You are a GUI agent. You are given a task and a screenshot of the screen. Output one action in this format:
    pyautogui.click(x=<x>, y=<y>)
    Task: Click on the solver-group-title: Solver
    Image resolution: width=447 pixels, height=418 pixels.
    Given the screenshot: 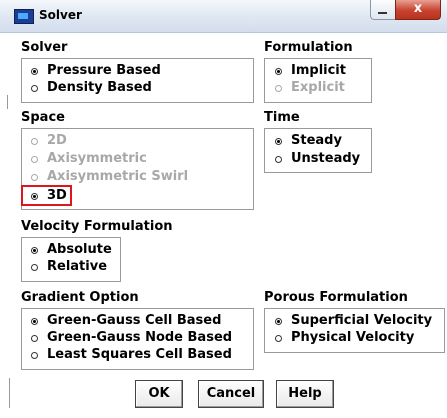 What is the action you would take?
    pyautogui.click(x=44, y=47)
    